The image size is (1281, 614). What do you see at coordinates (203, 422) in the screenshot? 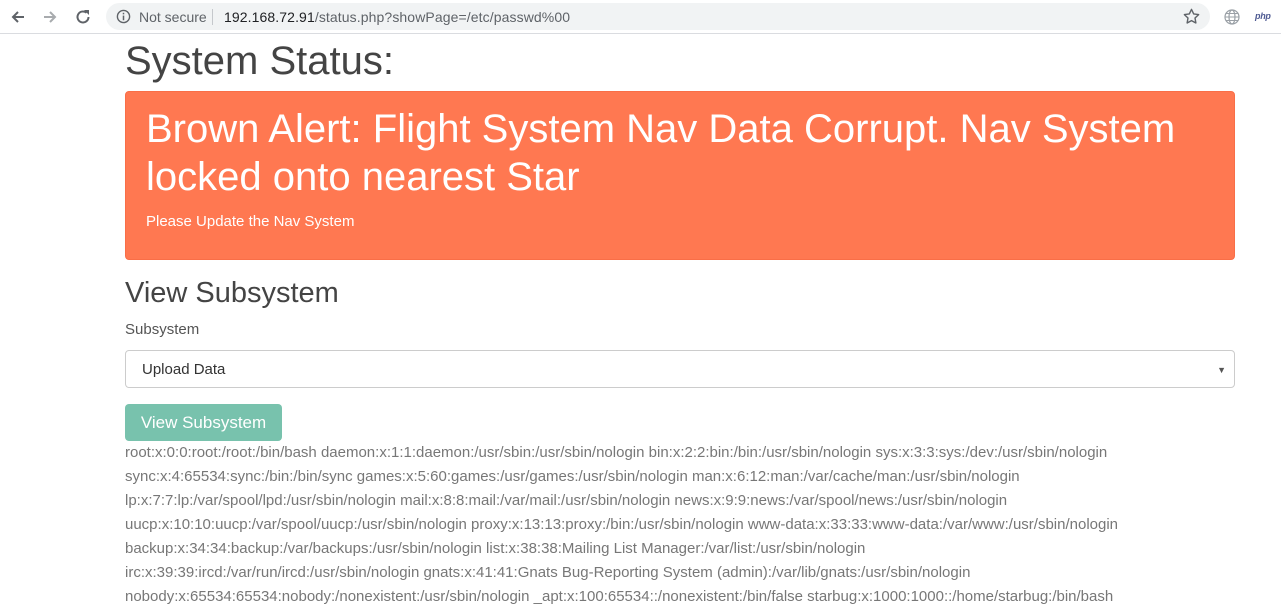
I see `view-subsystem-button: View Subsystem` at bounding box center [203, 422].